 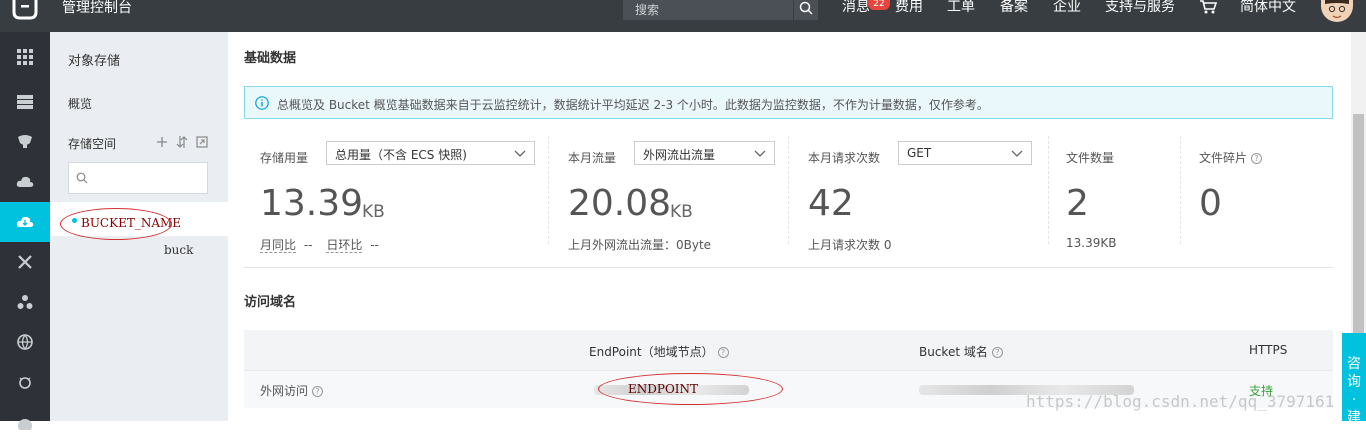 I want to click on request-method-select: GET, so click(x=965, y=153).